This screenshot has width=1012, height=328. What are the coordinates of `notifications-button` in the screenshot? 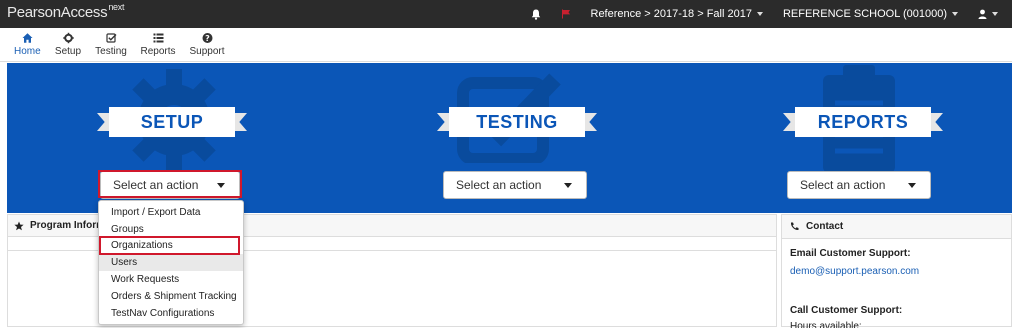 It's located at (536, 14).